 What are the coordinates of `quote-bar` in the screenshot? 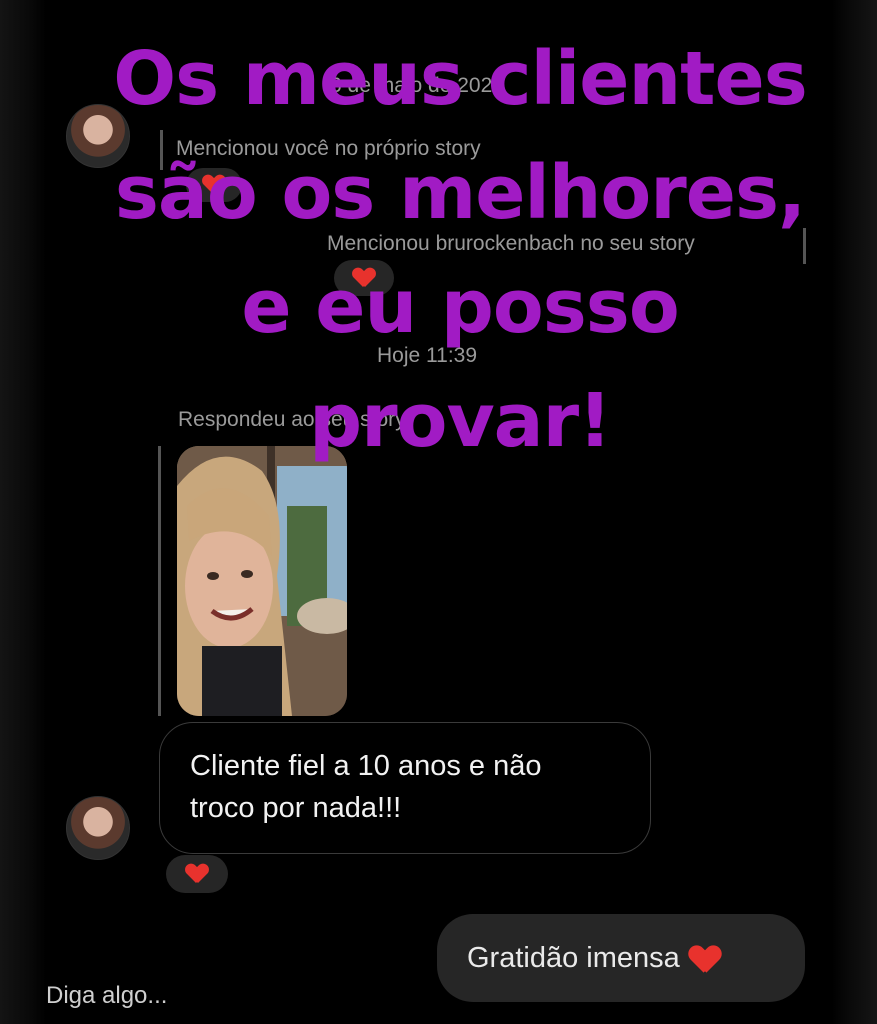 It's located at (159, 581).